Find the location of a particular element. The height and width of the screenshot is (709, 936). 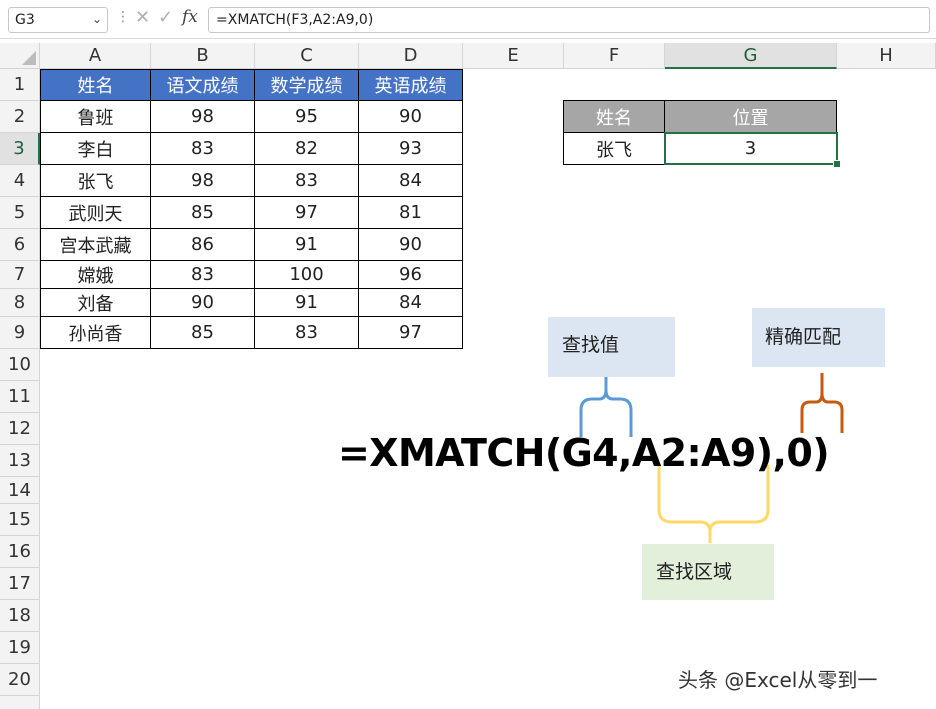

annotation-braces is located at coordinates (711, 458).